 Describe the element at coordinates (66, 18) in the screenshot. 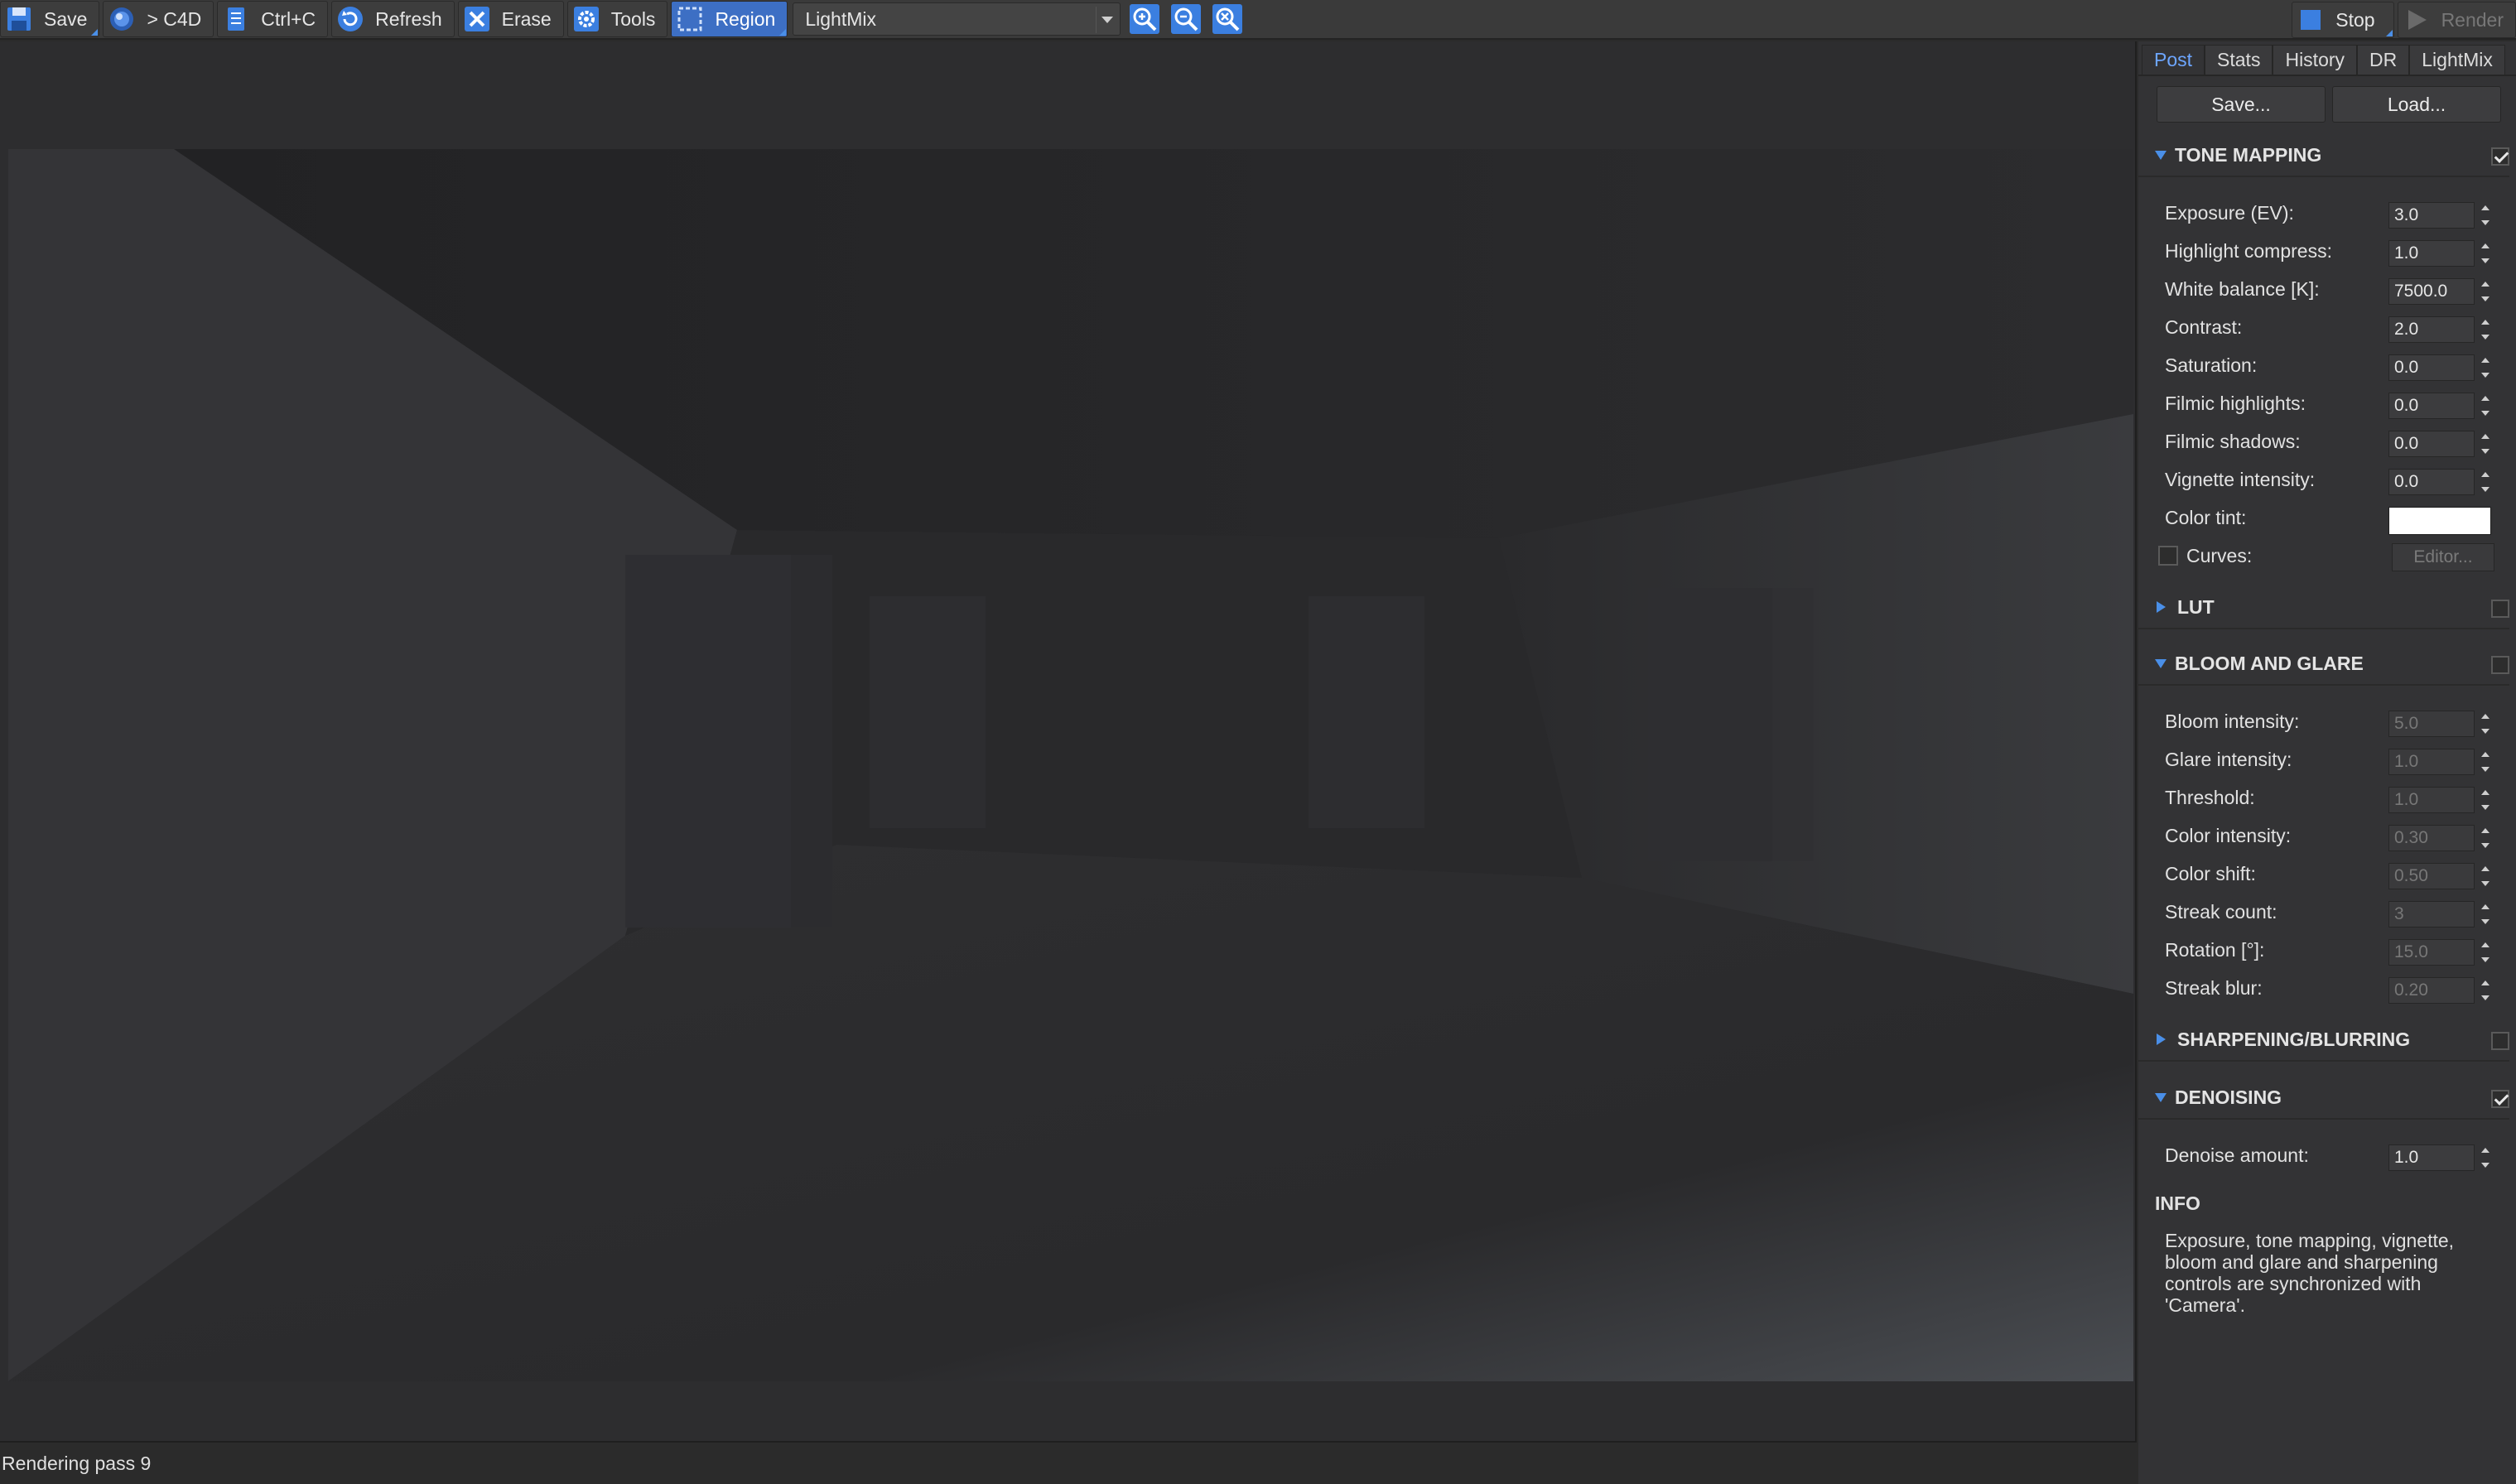

I see `save-button-label: Save` at that location.